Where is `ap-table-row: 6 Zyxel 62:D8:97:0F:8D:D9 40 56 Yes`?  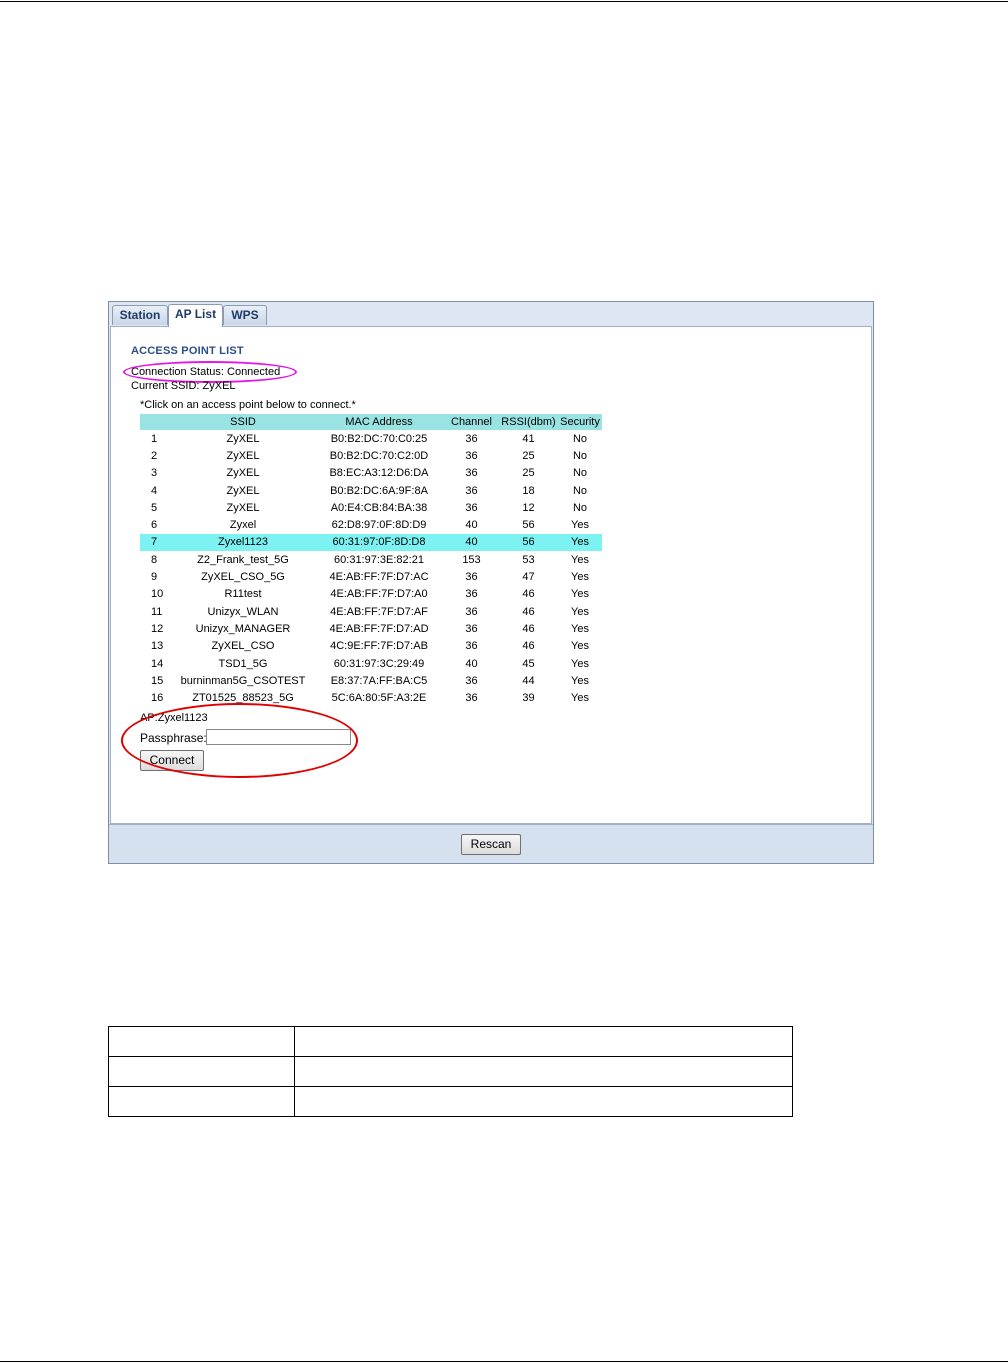 ap-table-row: 6 Zyxel 62:D8:97:0F:8D:D9 40 56 Yes is located at coordinates (371, 524).